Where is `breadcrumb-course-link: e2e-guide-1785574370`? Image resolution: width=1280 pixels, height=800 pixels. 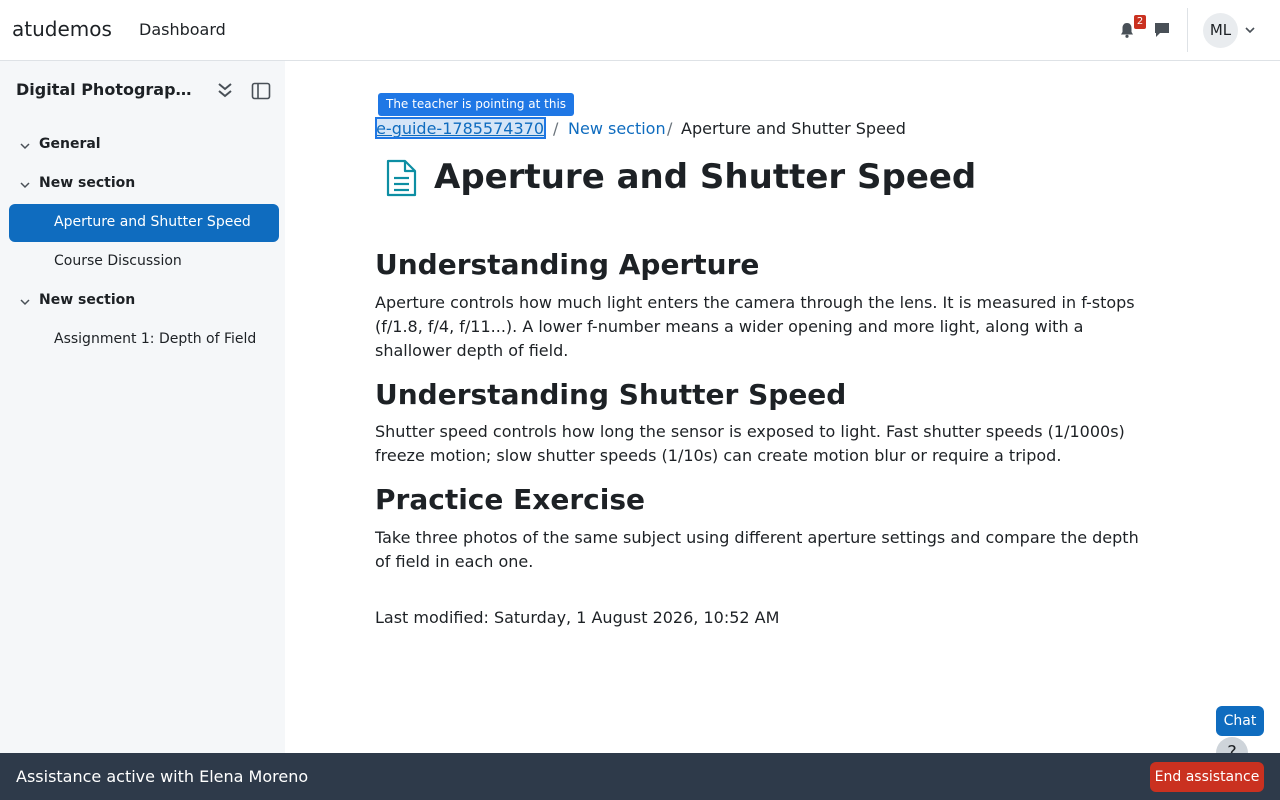
breadcrumb-course-link: e2e-guide-1785574370 is located at coordinates (460, 128).